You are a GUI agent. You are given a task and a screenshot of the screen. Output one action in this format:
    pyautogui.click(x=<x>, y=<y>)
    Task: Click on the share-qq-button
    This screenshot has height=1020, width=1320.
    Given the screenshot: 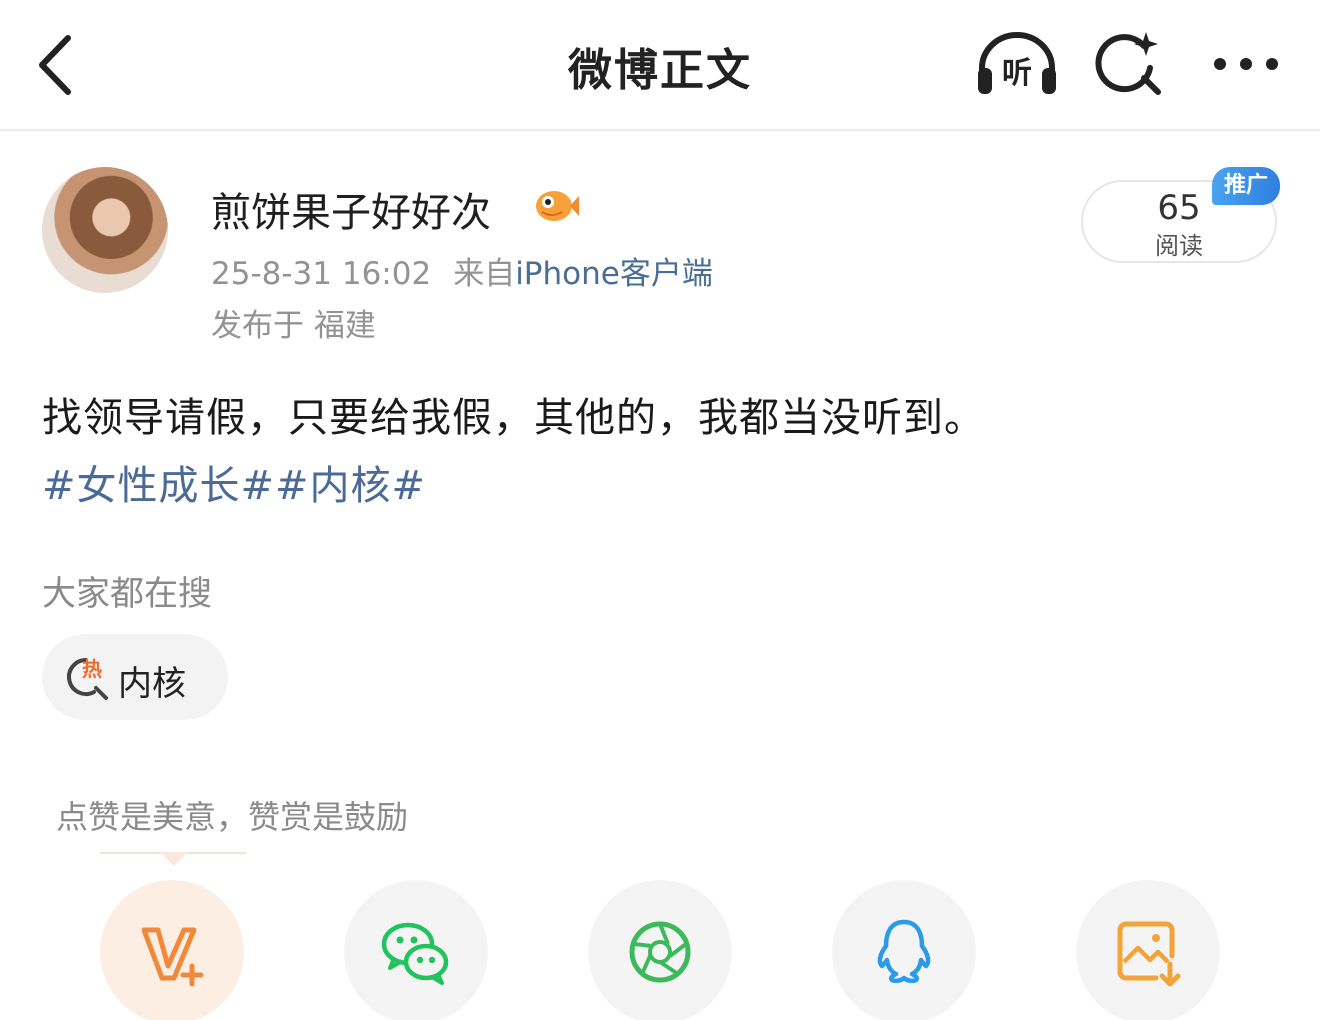 What is the action you would take?
    pyautogui.click(x=904, y=950)
    